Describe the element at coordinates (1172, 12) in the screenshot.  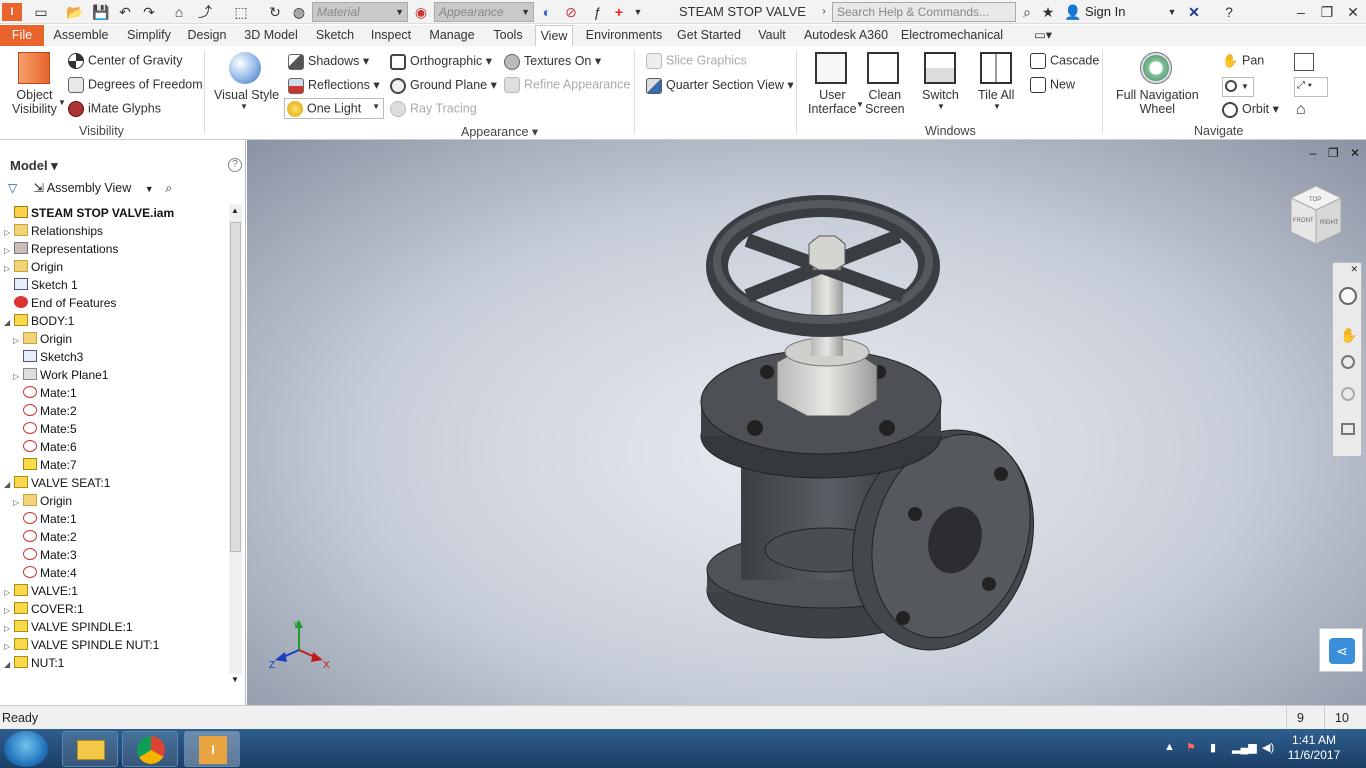
I see `chevron-down-icon: ▼` at that location.